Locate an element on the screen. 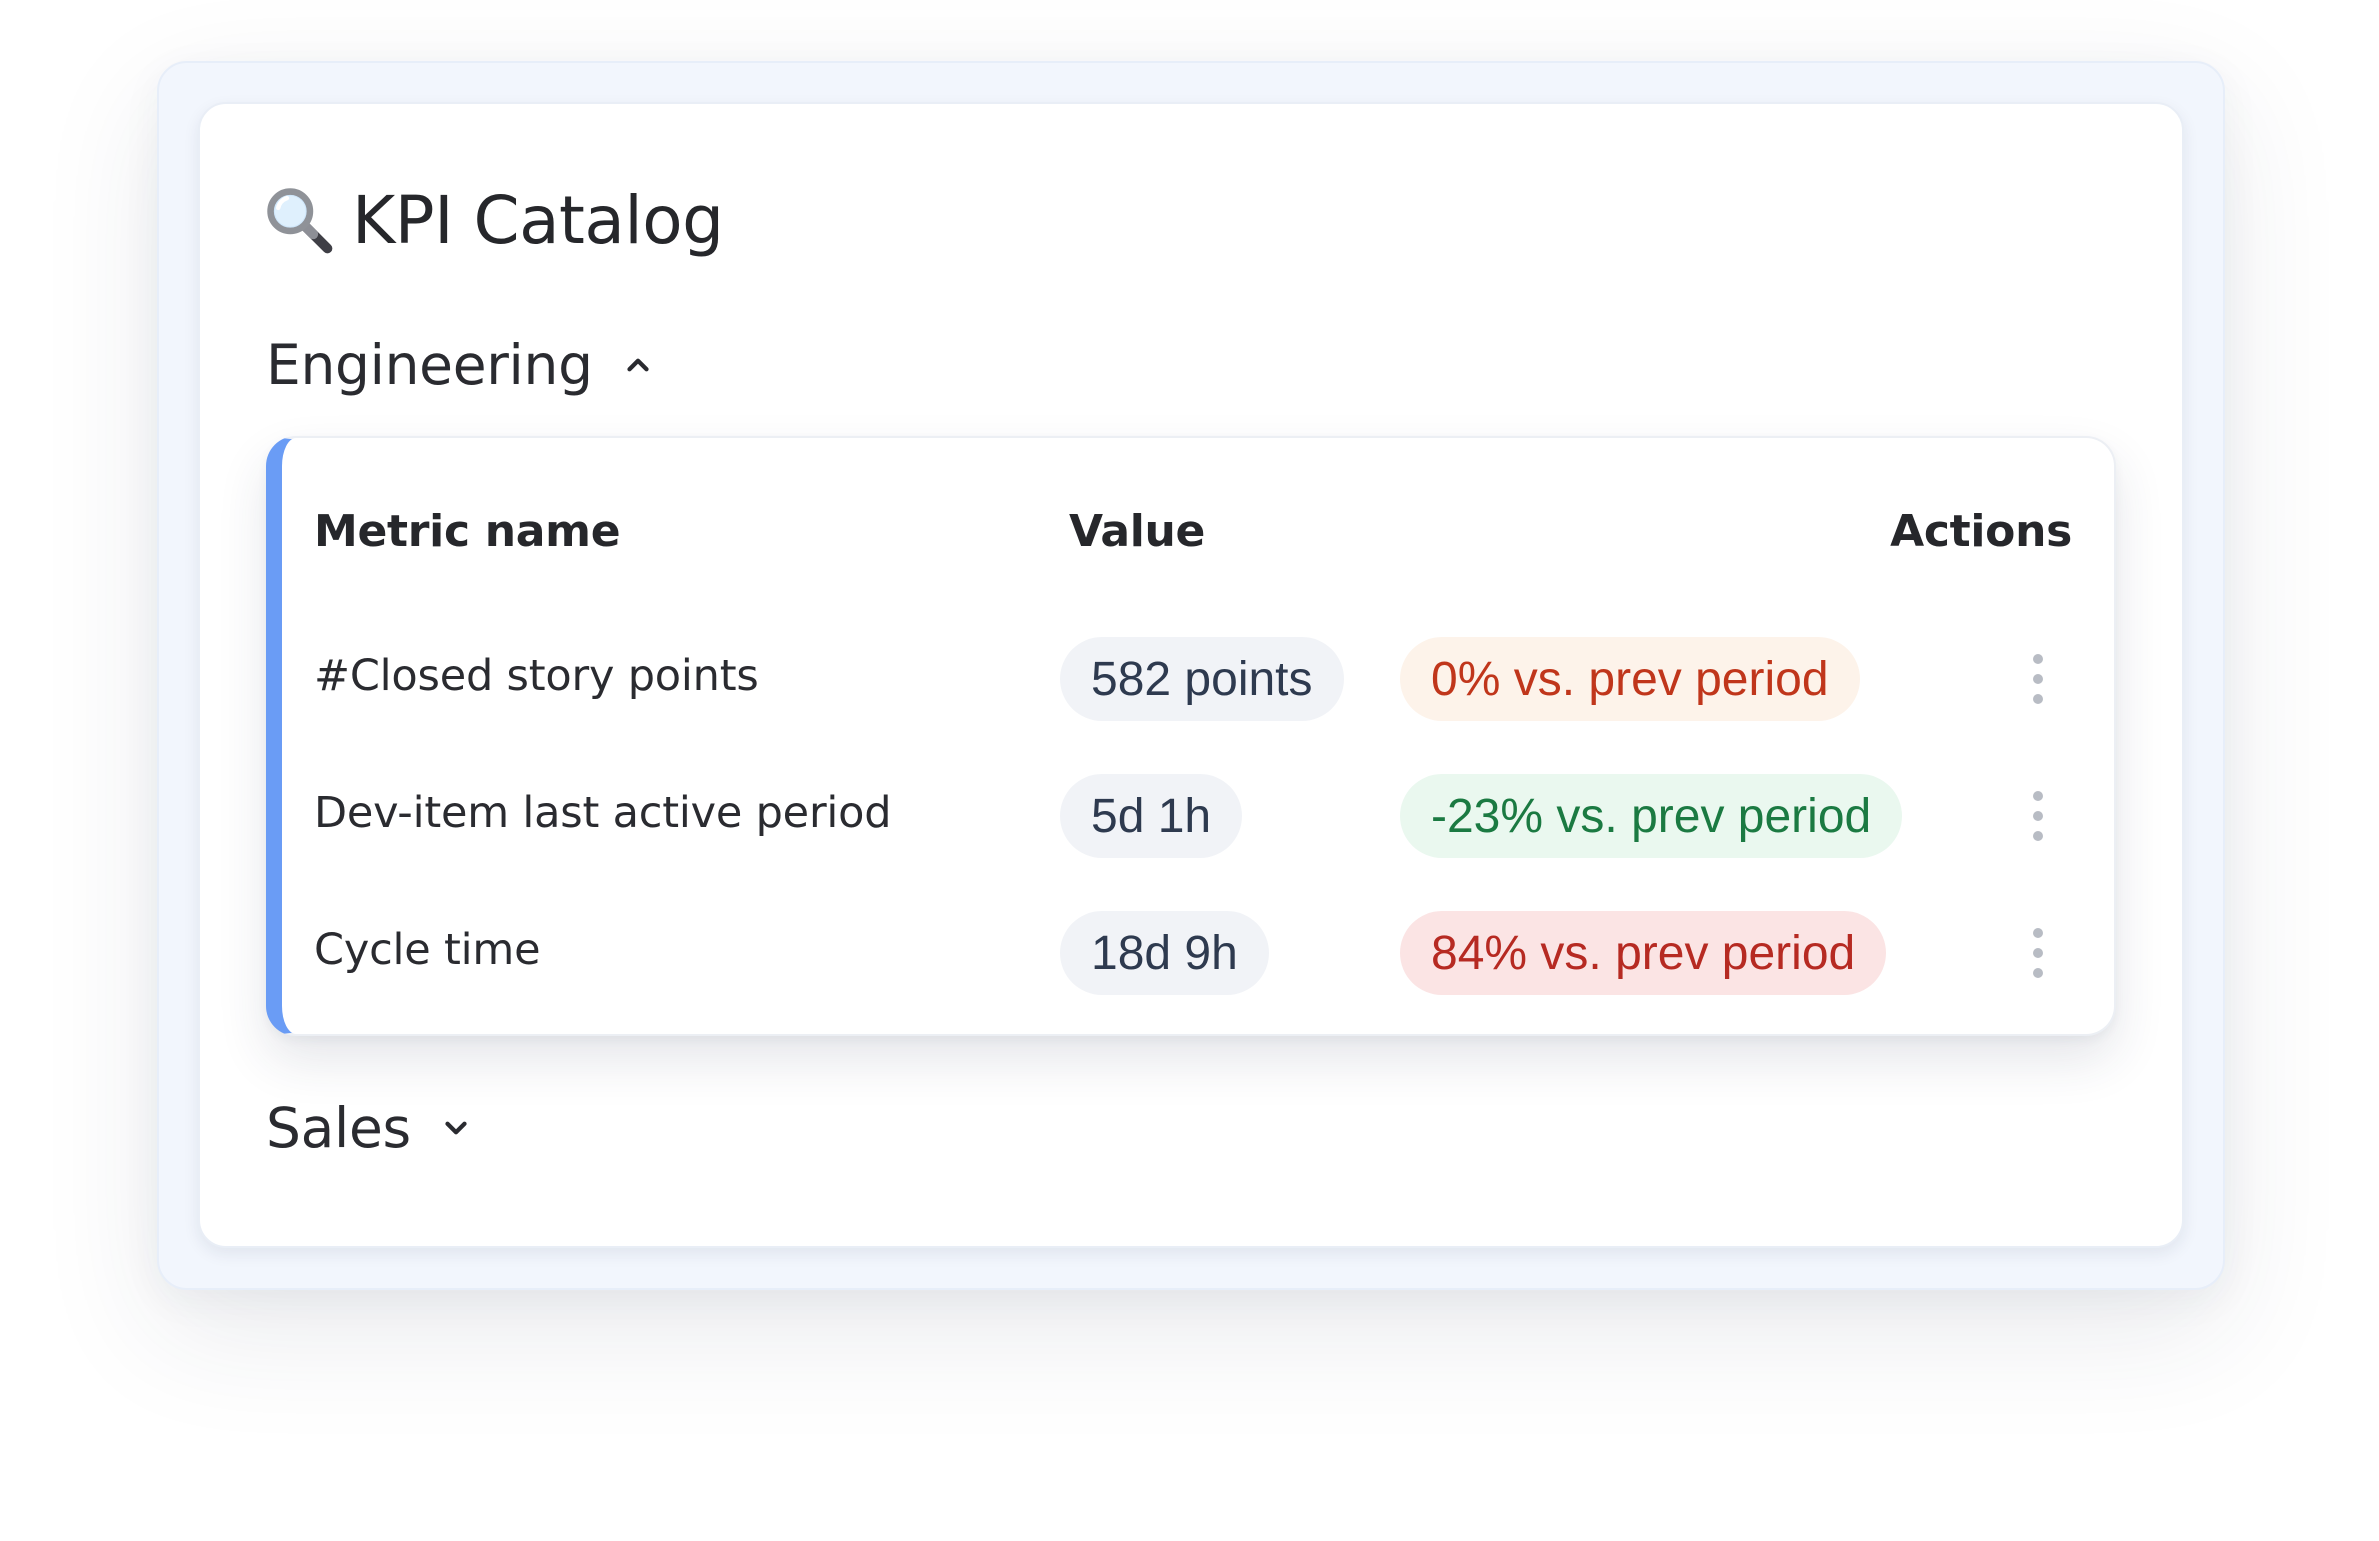  page-title: KPI Catalog is located at coordinates (494, 220).